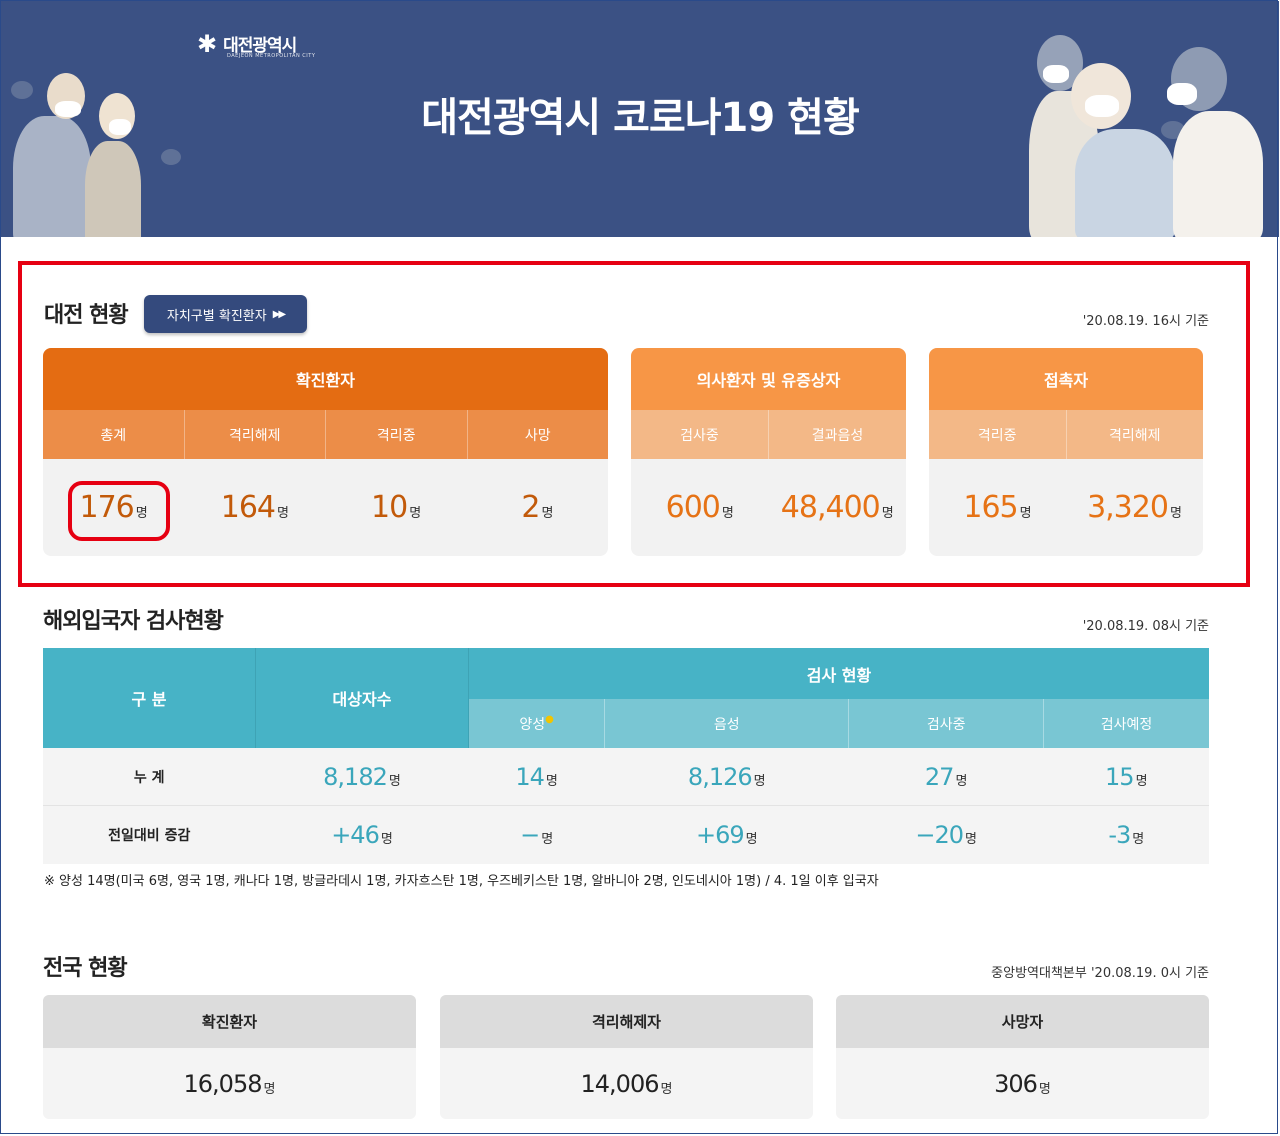 The image size is (1280, 1136). What do you see at coordinates (396, 507) in the screenshot?
I see `value-isolated: 10 명` at bounding box center [396, 507].